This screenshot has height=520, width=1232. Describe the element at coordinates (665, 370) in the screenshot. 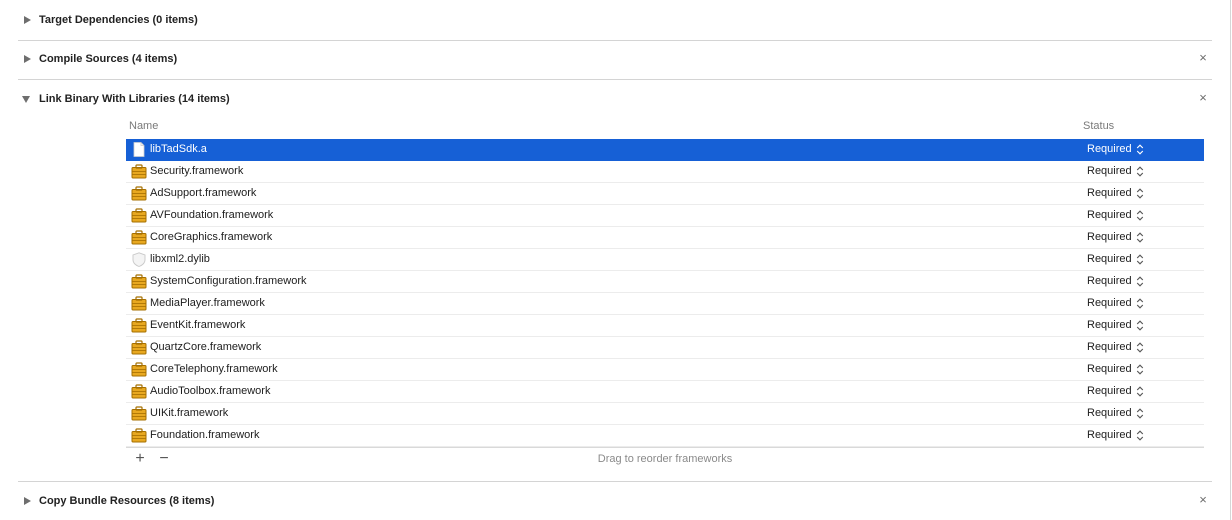

I see `table-row: CoreTelephony.framework Required` at that location.